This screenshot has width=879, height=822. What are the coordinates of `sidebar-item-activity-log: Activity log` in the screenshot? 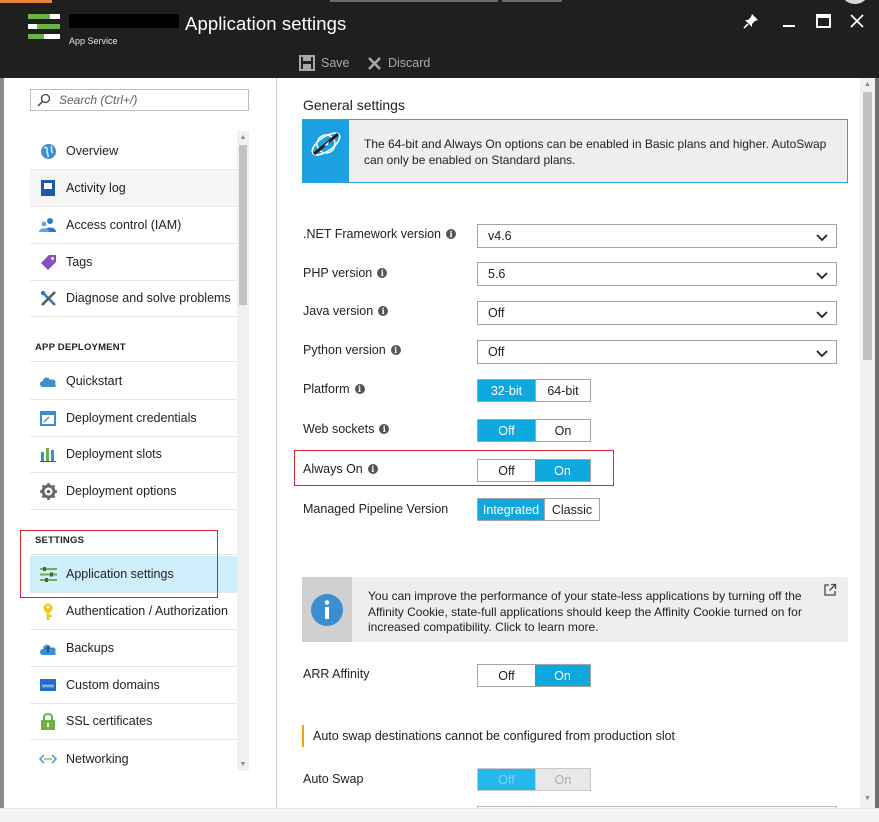 It's located at (133, 188).